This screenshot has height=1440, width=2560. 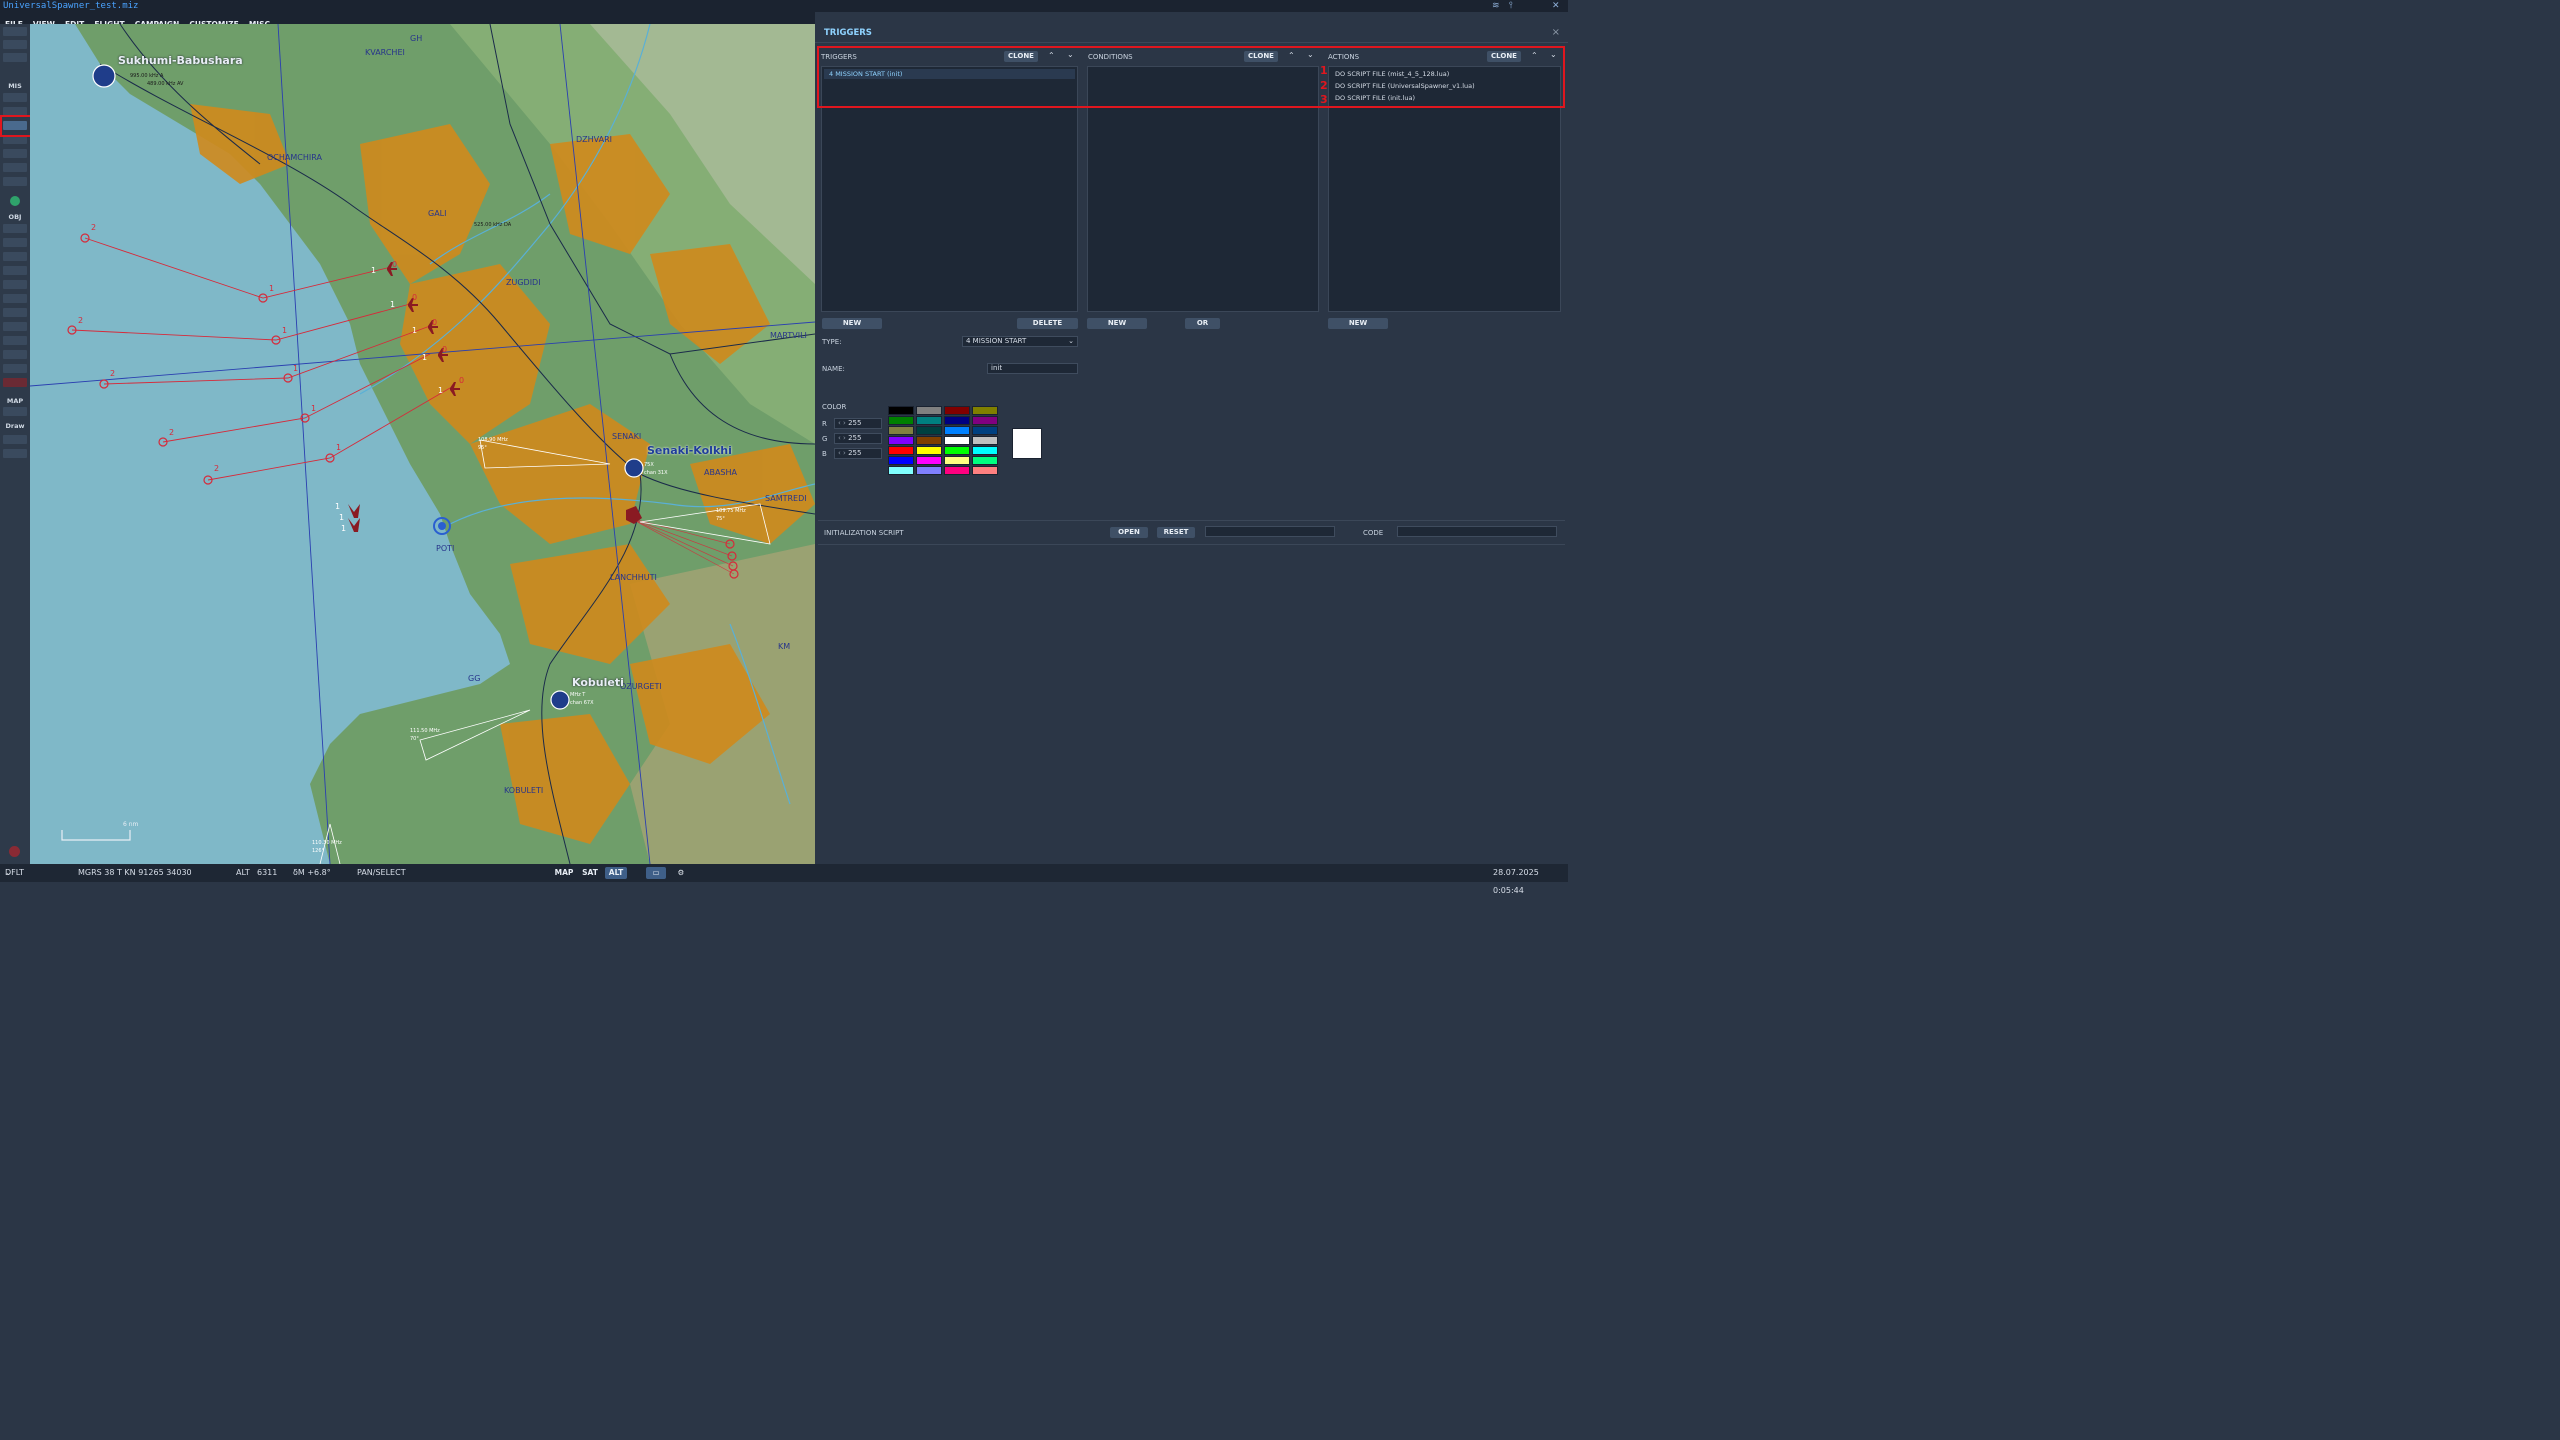 I want to click on templates-button, so click(x=15, y=181).